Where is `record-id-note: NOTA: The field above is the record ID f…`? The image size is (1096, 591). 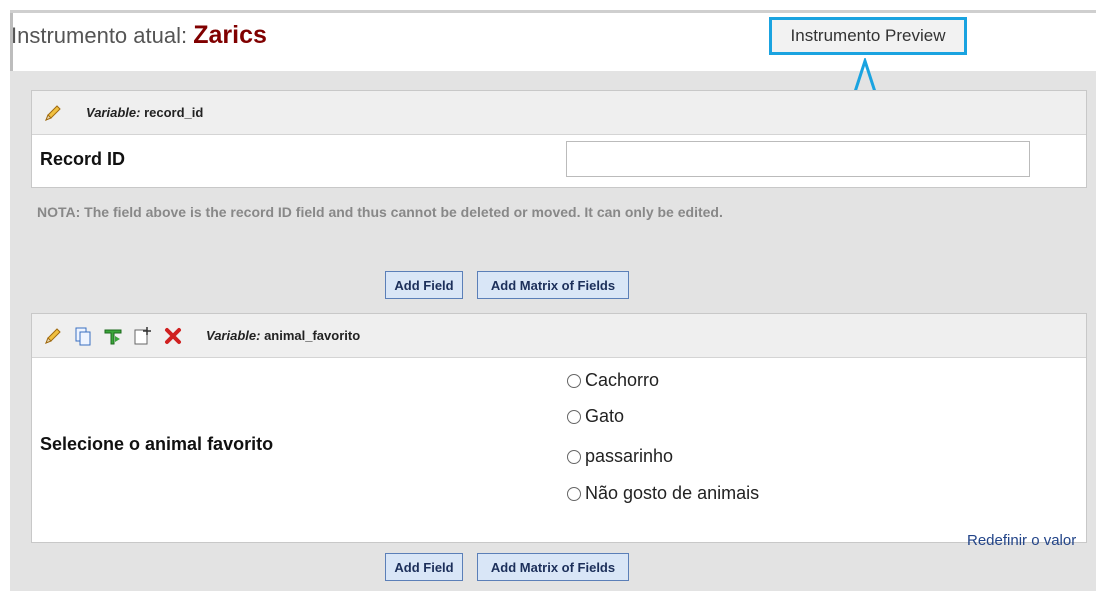 record-id-note: NOTA: The field above is the record ID f… is located at coordinates (380, 212).